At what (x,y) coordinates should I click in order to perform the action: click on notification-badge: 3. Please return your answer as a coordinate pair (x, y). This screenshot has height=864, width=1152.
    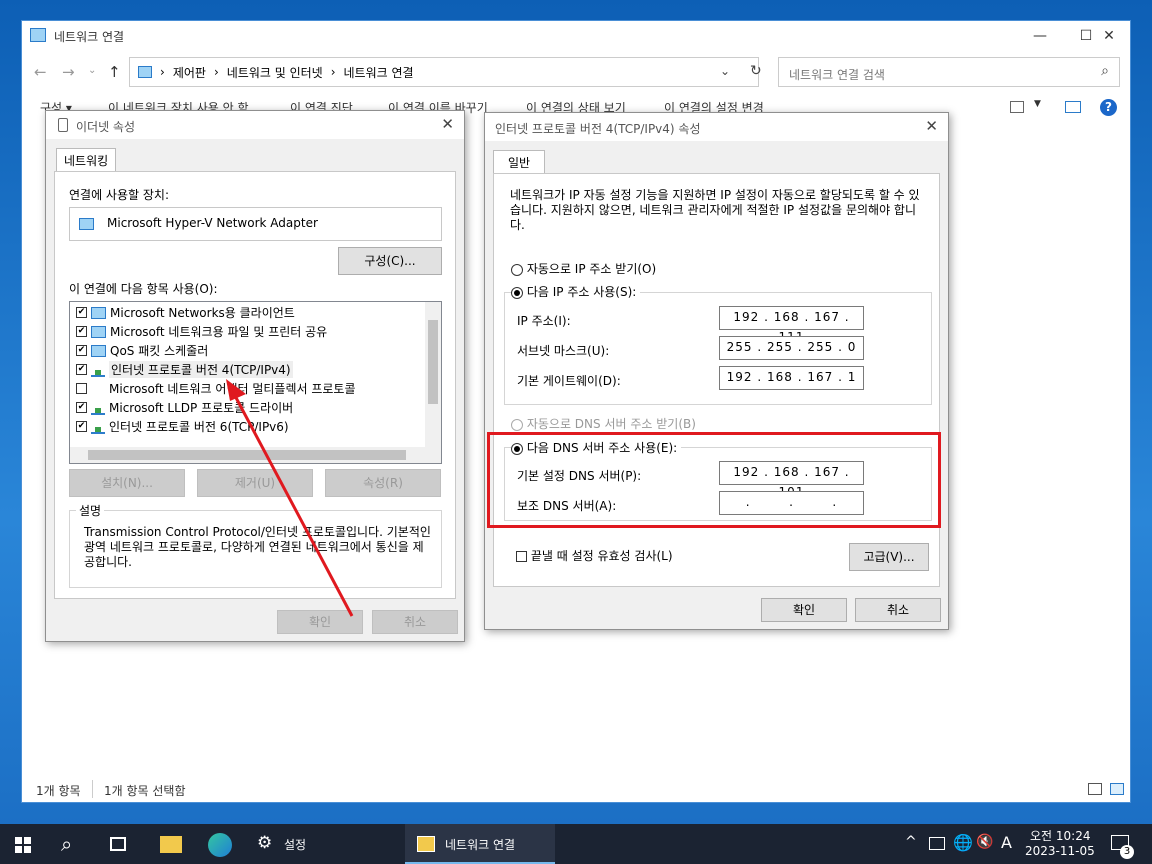
    Looking at the image, I should click on (1127, 852).